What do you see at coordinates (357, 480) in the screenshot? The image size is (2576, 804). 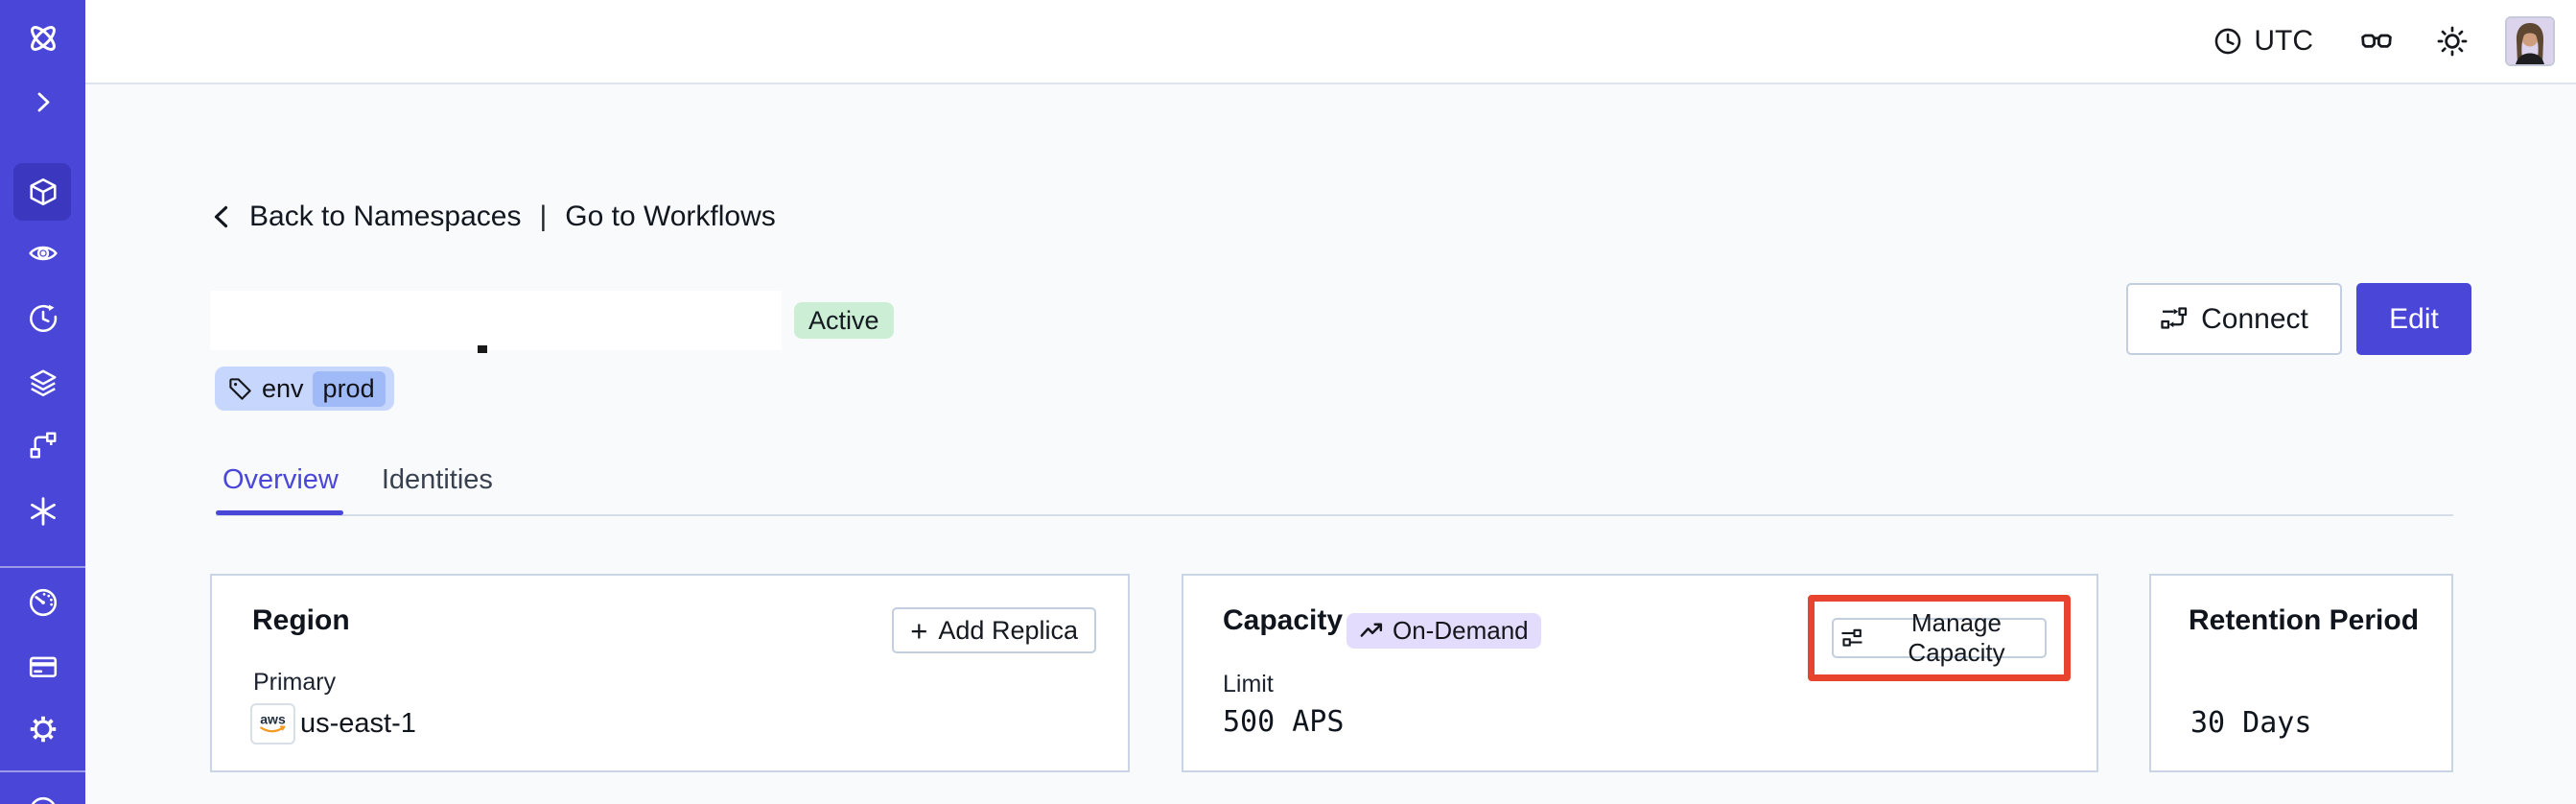 I see `tab-bar: Overview Identities` at bounding box center [357, 480].